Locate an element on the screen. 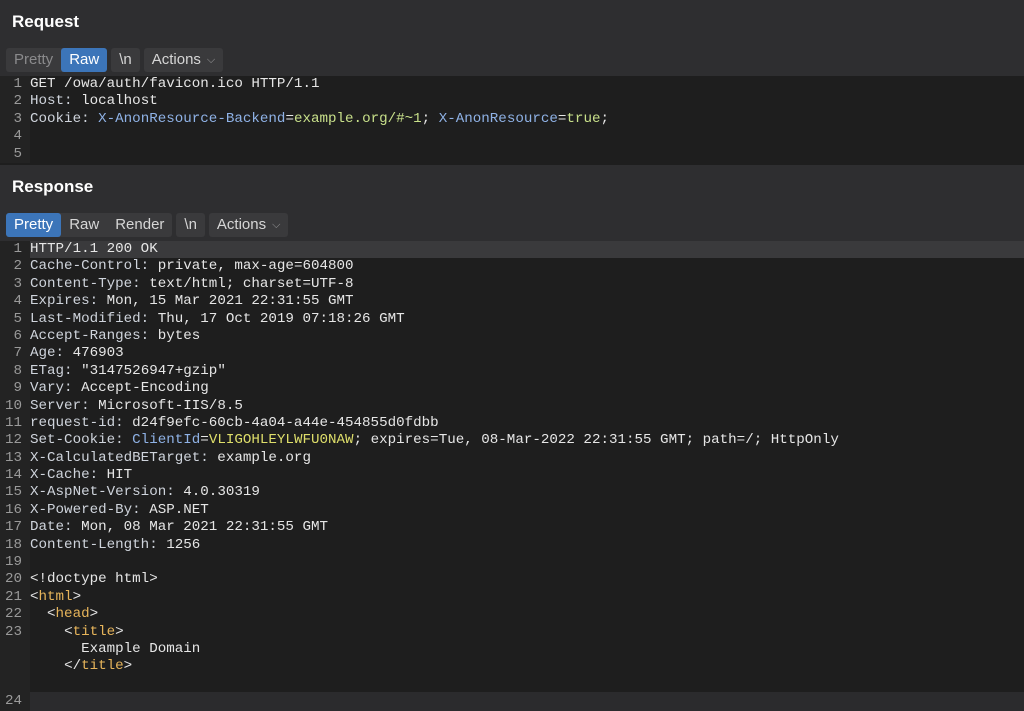 The image size is (1024, 711). line-number: 3 is located at coordinates (15, 284).